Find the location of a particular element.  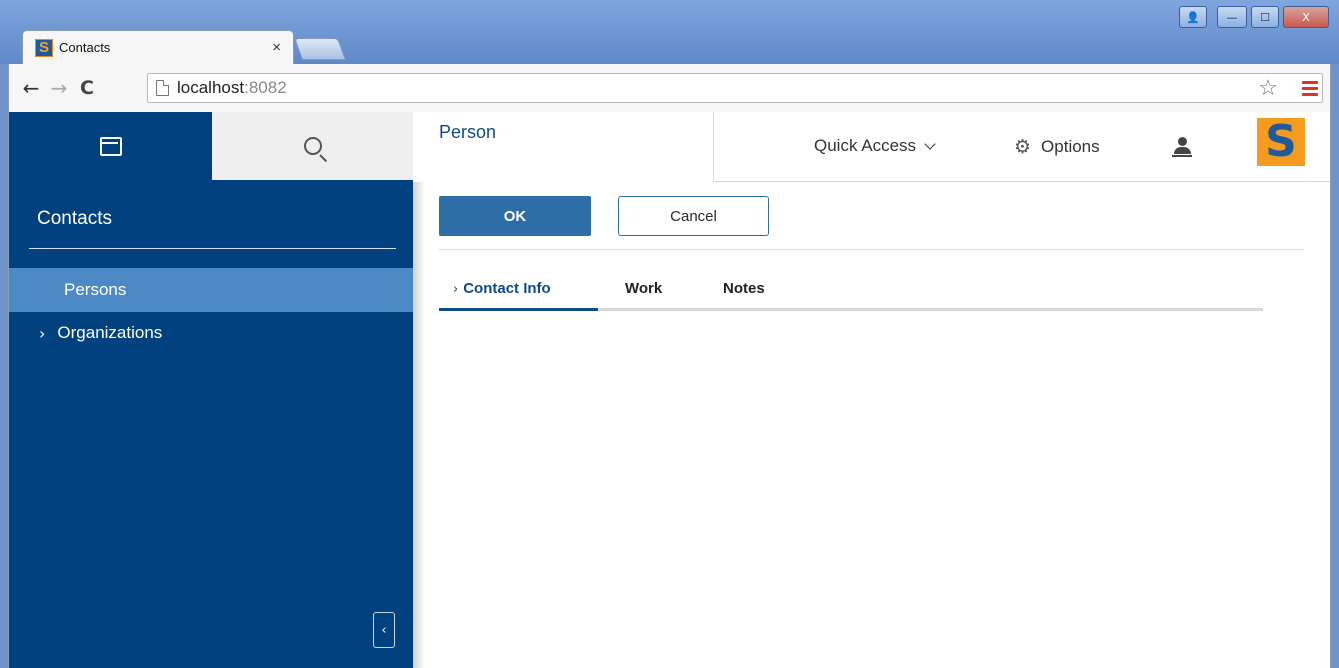

view-title: Person is located at coordinates (468, 132).